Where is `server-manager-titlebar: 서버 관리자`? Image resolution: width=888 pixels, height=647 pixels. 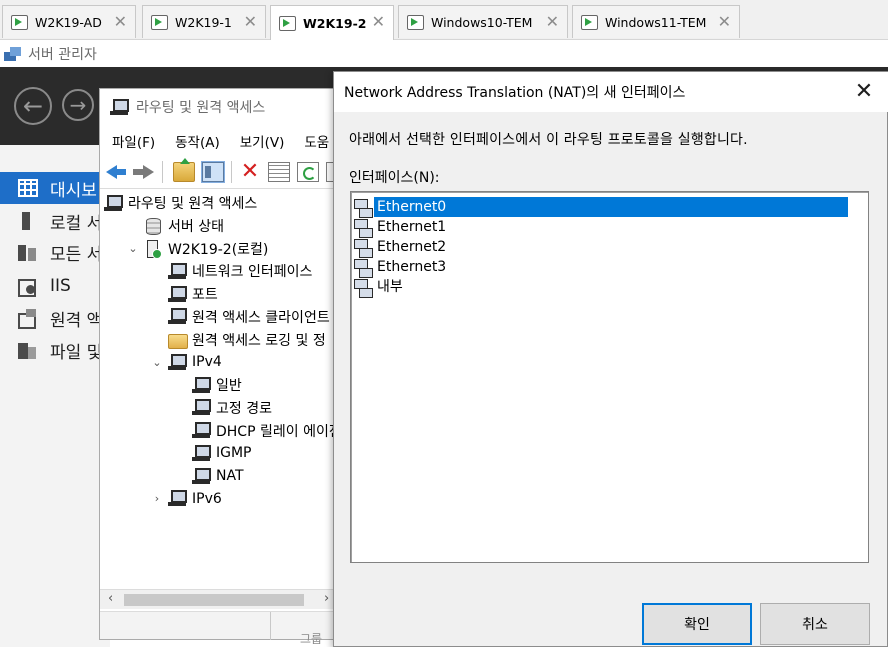 server-manager-titlebar: 서버 관리자 is located at coordinates (444, 53).